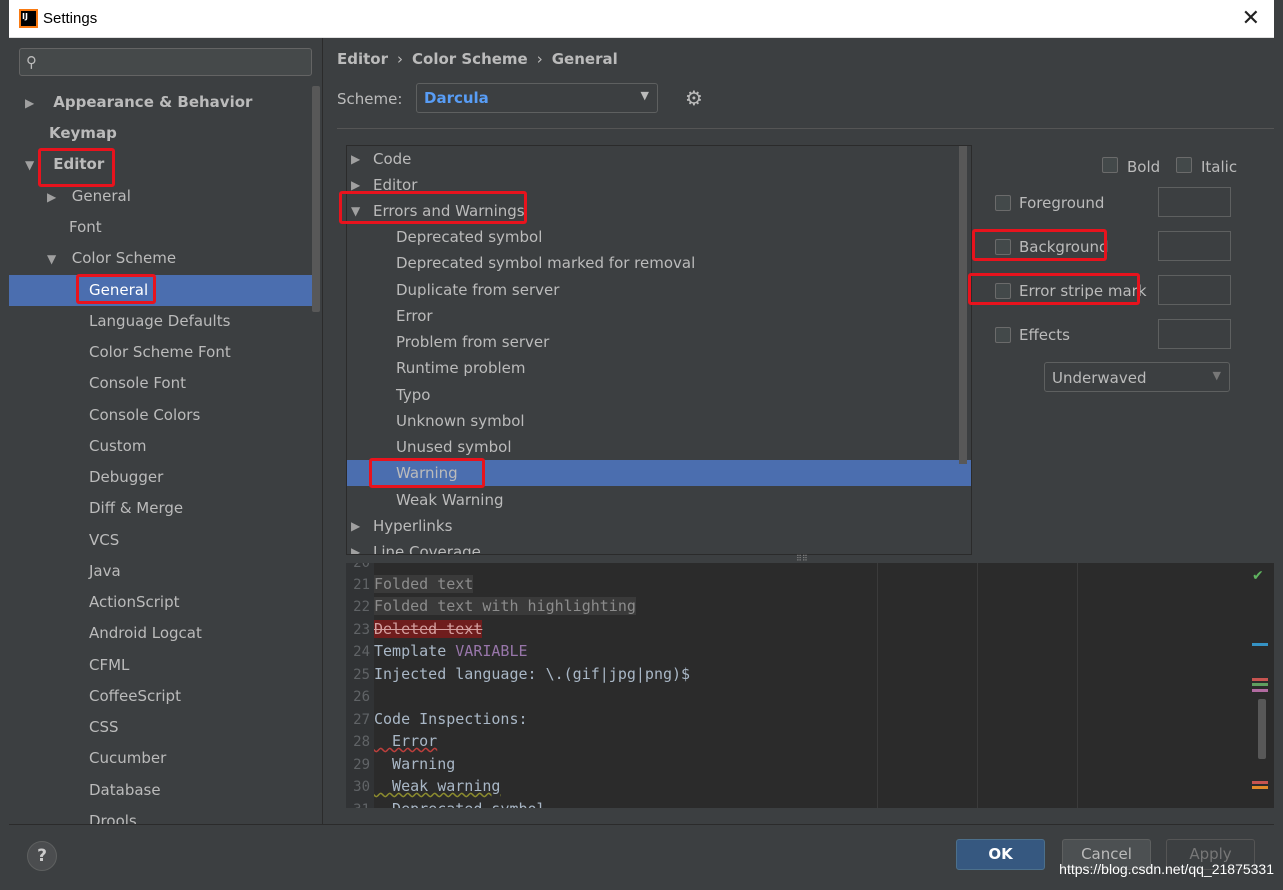  I want to click on sidebar-item-console-colors: Console Colors, so click(144, 415).